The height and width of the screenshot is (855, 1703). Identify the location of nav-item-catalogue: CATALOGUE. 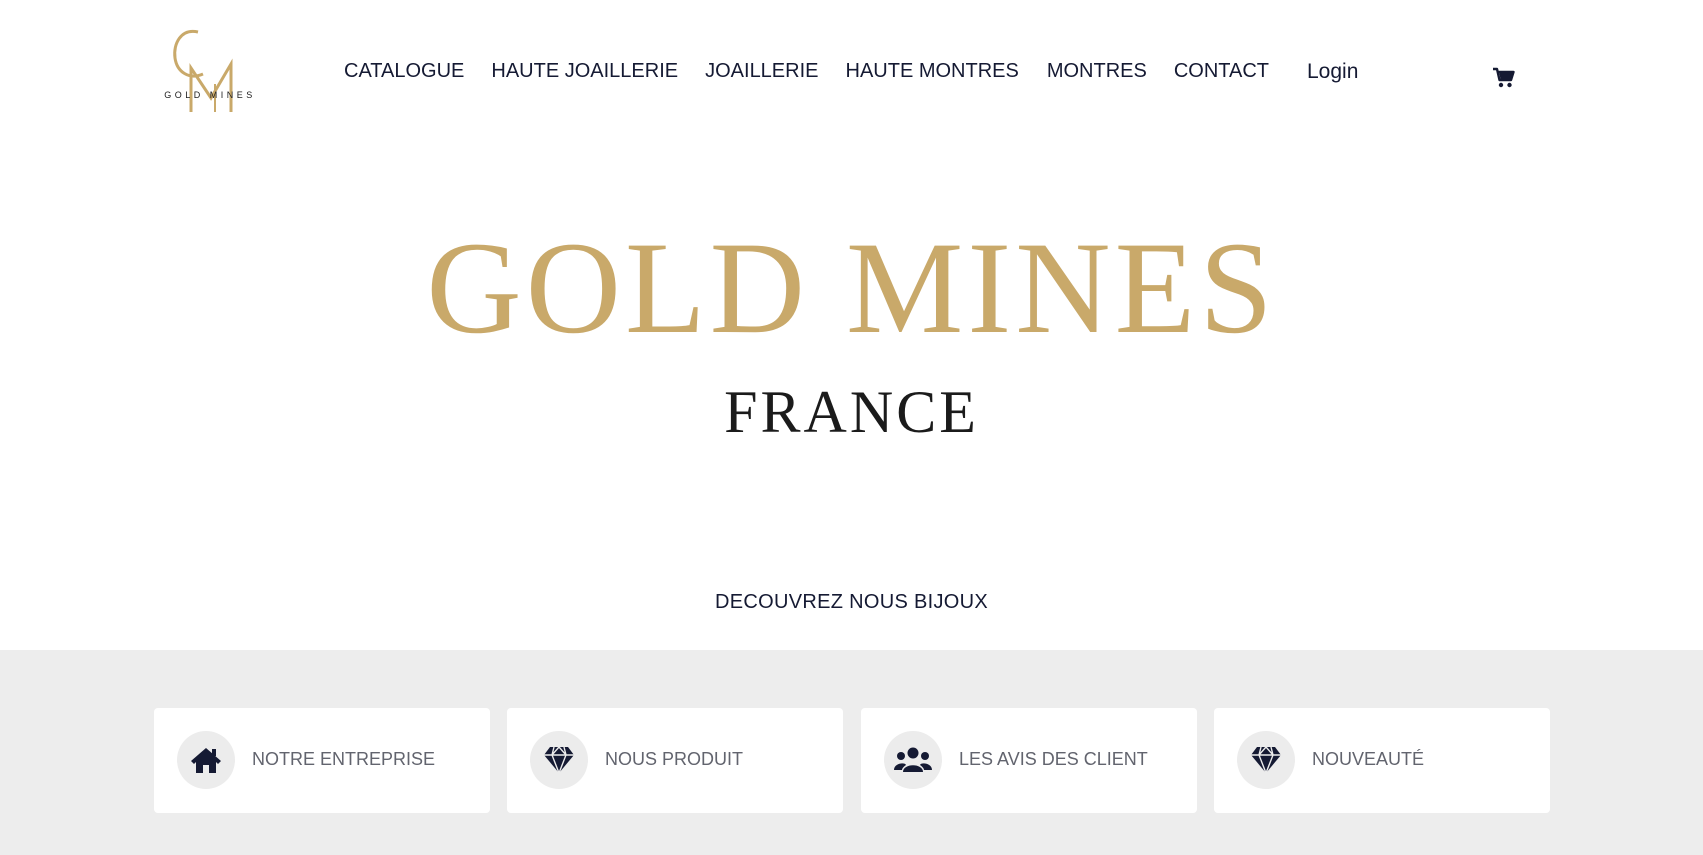
(404, 71).